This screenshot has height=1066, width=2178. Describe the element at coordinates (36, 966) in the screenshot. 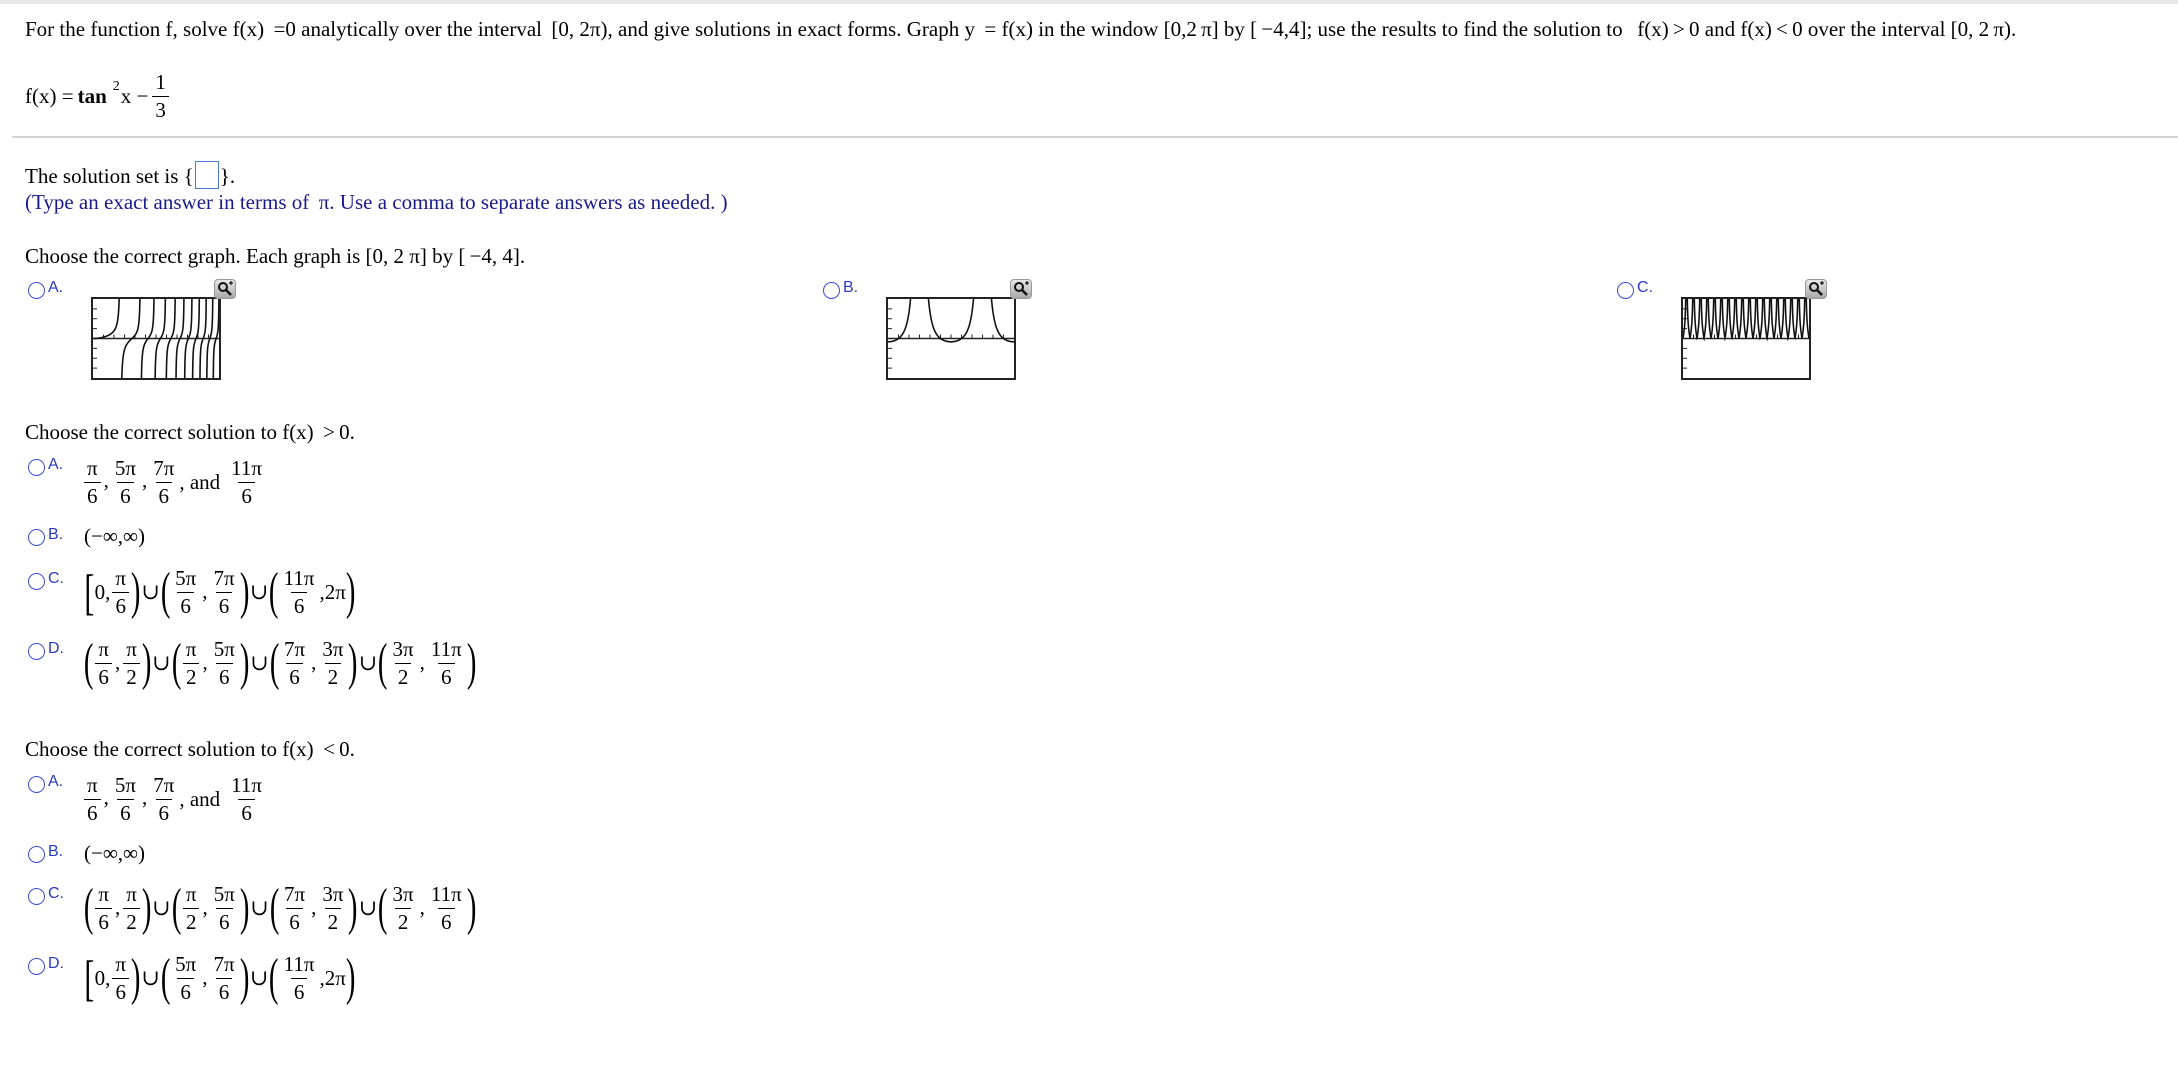

I see `negative-option-d-radio` at that location.